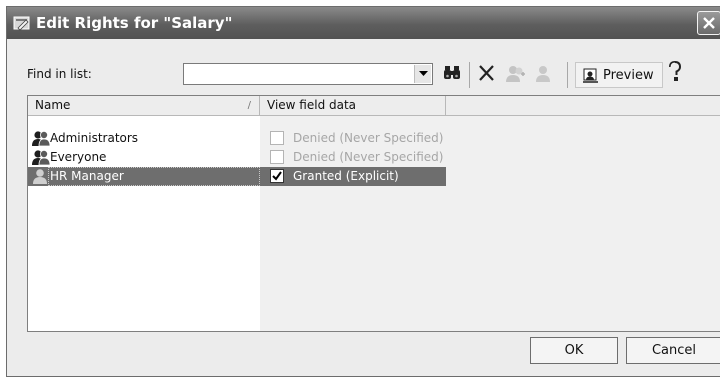 The width and height of the screenshot is (720, 377). I want to click on find-button, so click(453, 75).